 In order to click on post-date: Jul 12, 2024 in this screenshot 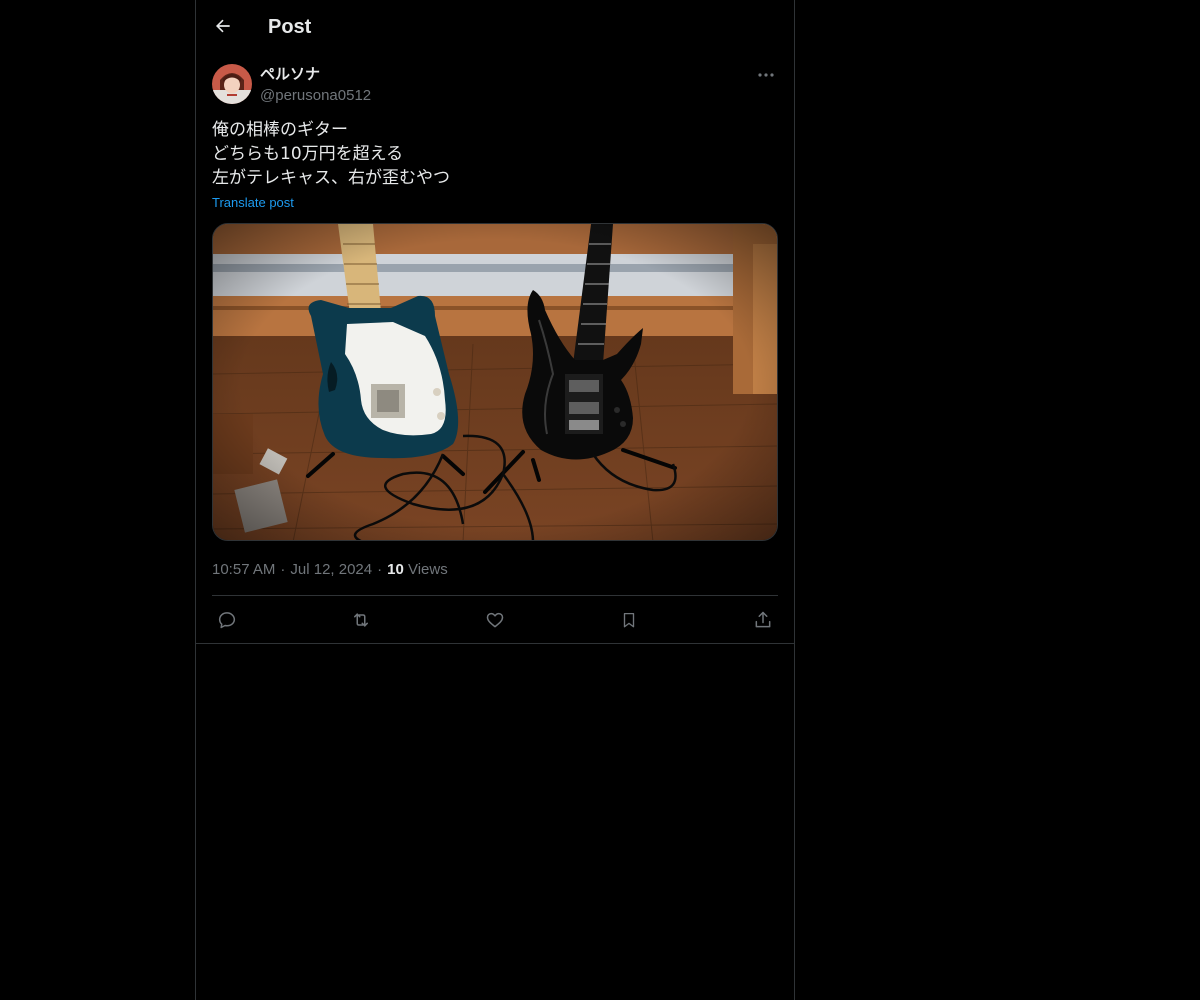, I will do `click(331, 569)`.